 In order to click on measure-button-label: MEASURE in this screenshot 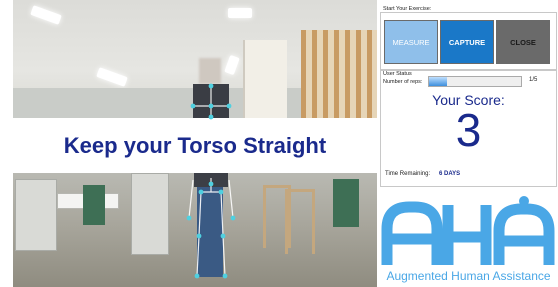, I will do `click(411, 42)`.